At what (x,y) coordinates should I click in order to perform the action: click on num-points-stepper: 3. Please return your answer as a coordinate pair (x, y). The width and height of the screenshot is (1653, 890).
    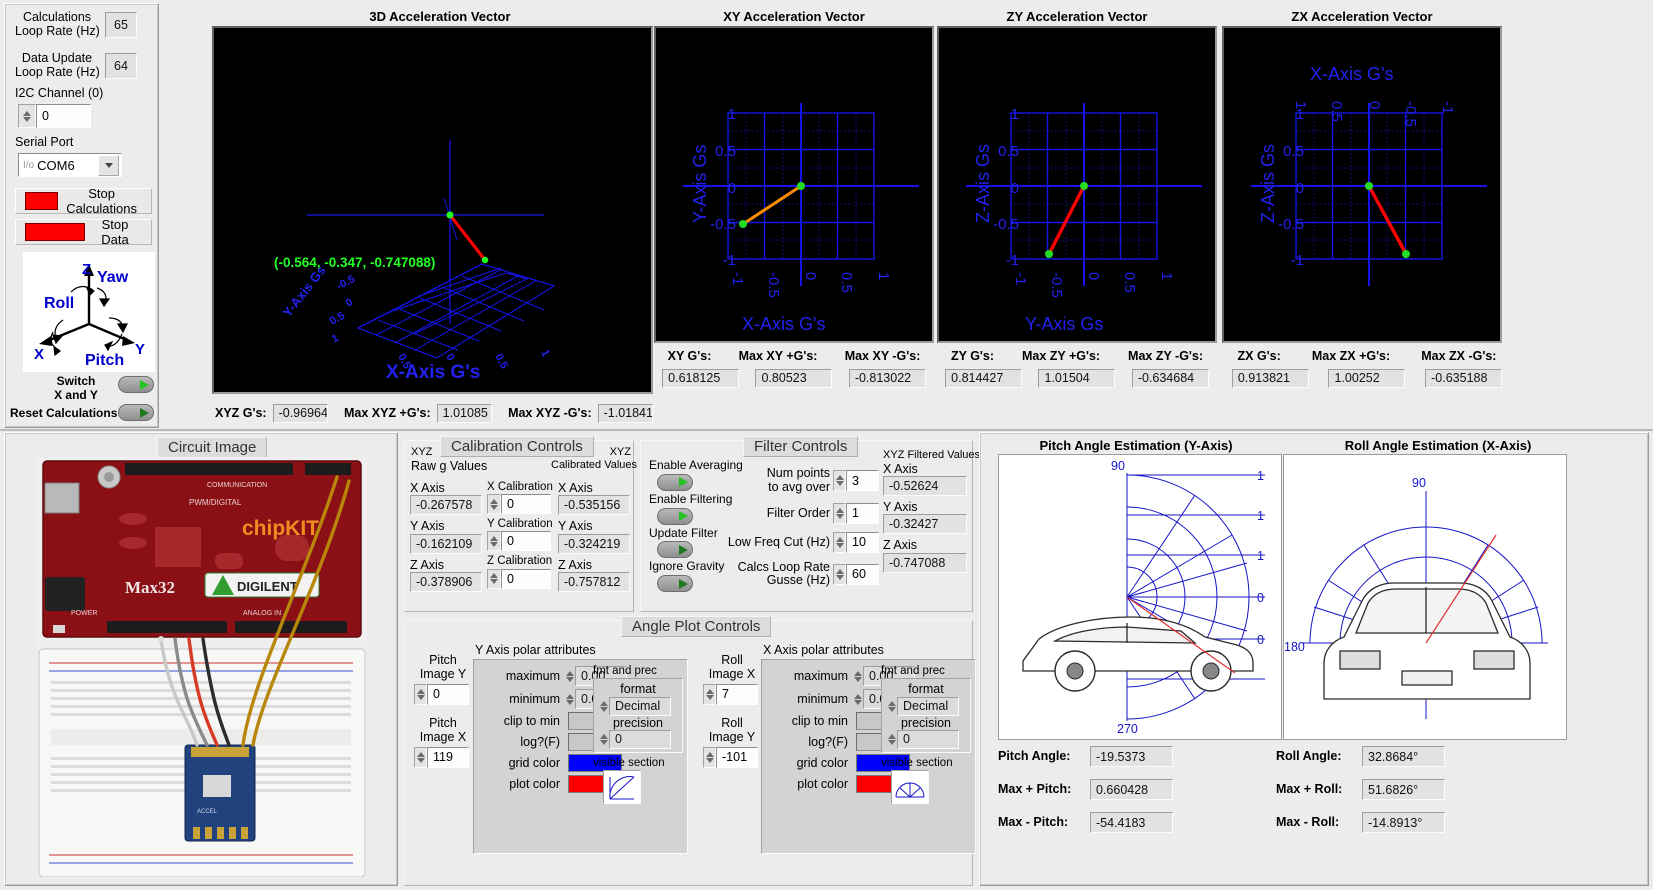
    Looking at the image, I should click on (856, 481).